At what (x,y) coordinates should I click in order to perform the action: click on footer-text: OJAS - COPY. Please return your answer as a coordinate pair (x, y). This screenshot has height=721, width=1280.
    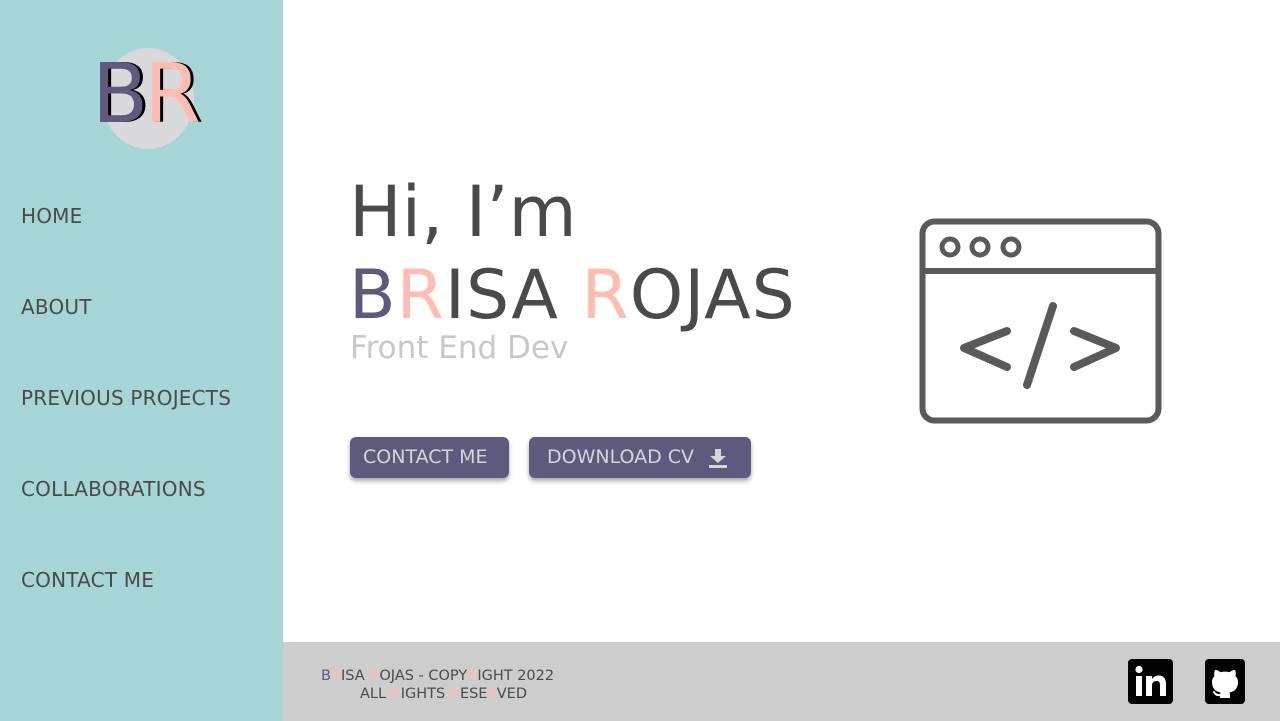
    Looking at the image, I should click on (423, 676).